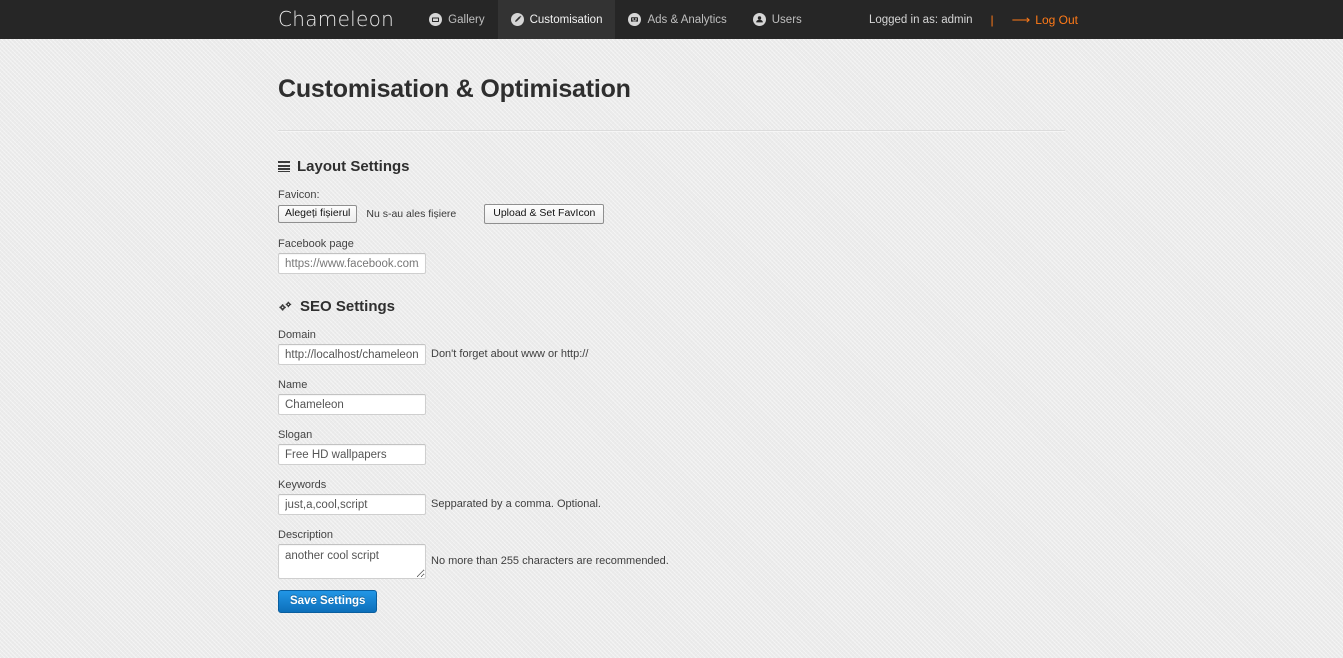  What do you see at coordinates (306, 535) in the screenshot?
I see `description-label: Description` at bounding box center [306, 535].